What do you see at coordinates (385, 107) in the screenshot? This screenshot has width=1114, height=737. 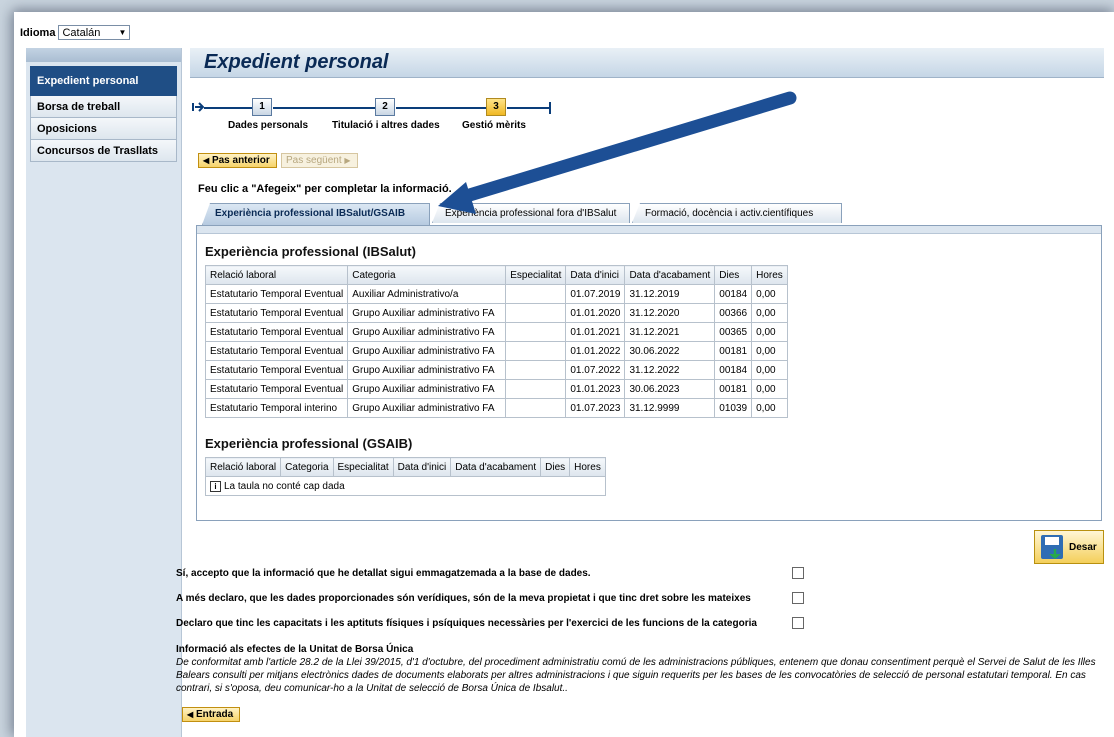 I see `step-2-box: 2` at bounding box center [385, 107].